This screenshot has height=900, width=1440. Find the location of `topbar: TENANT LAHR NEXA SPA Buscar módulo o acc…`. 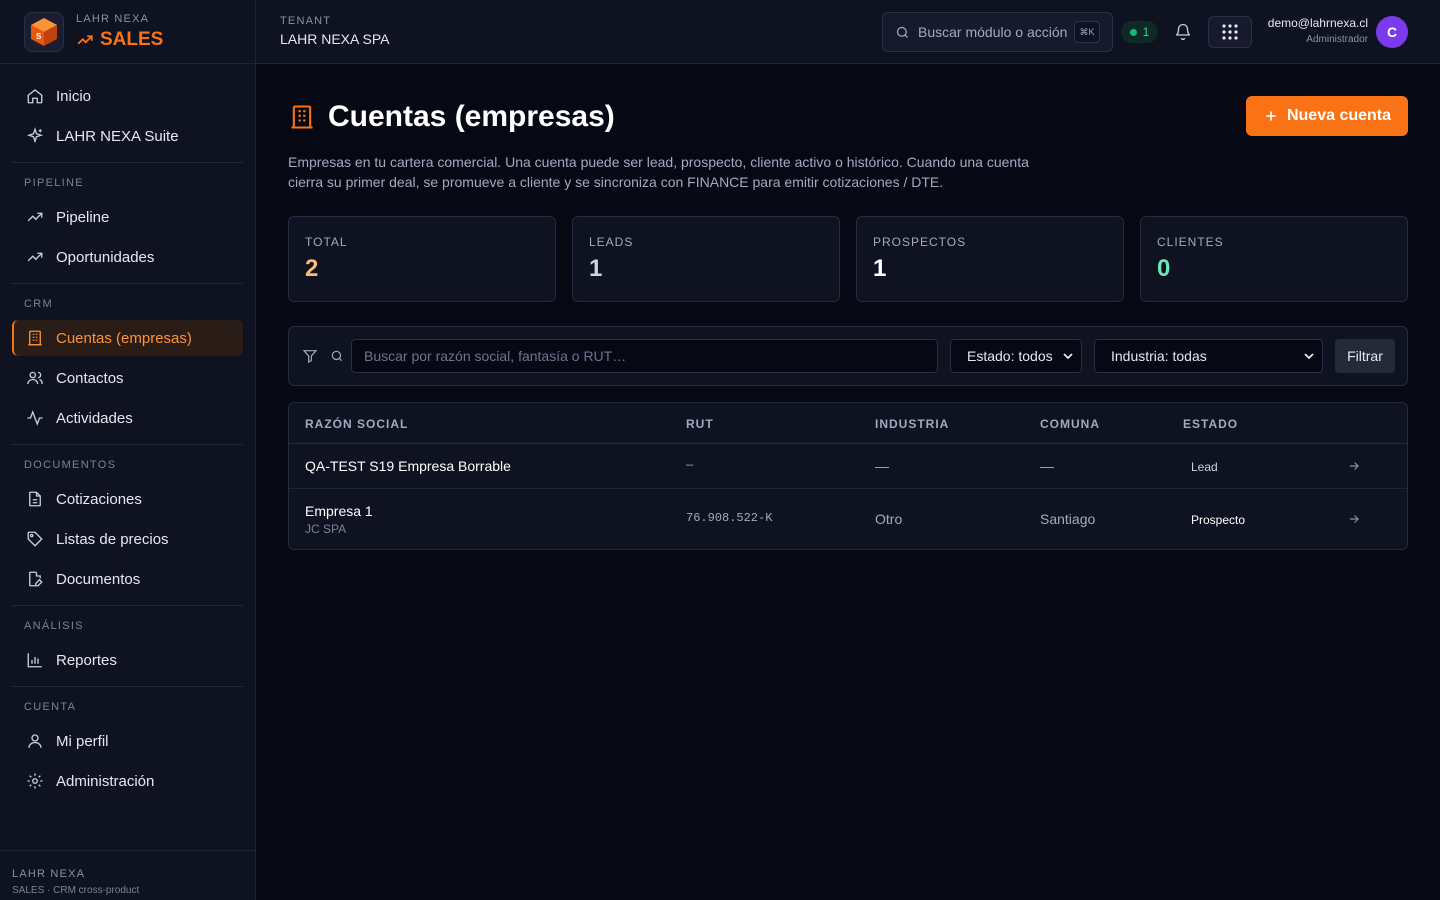

topbar: TENANT LAHR NEXA SPA Buscar módulo o acc… is located at coordinates (848, 32).